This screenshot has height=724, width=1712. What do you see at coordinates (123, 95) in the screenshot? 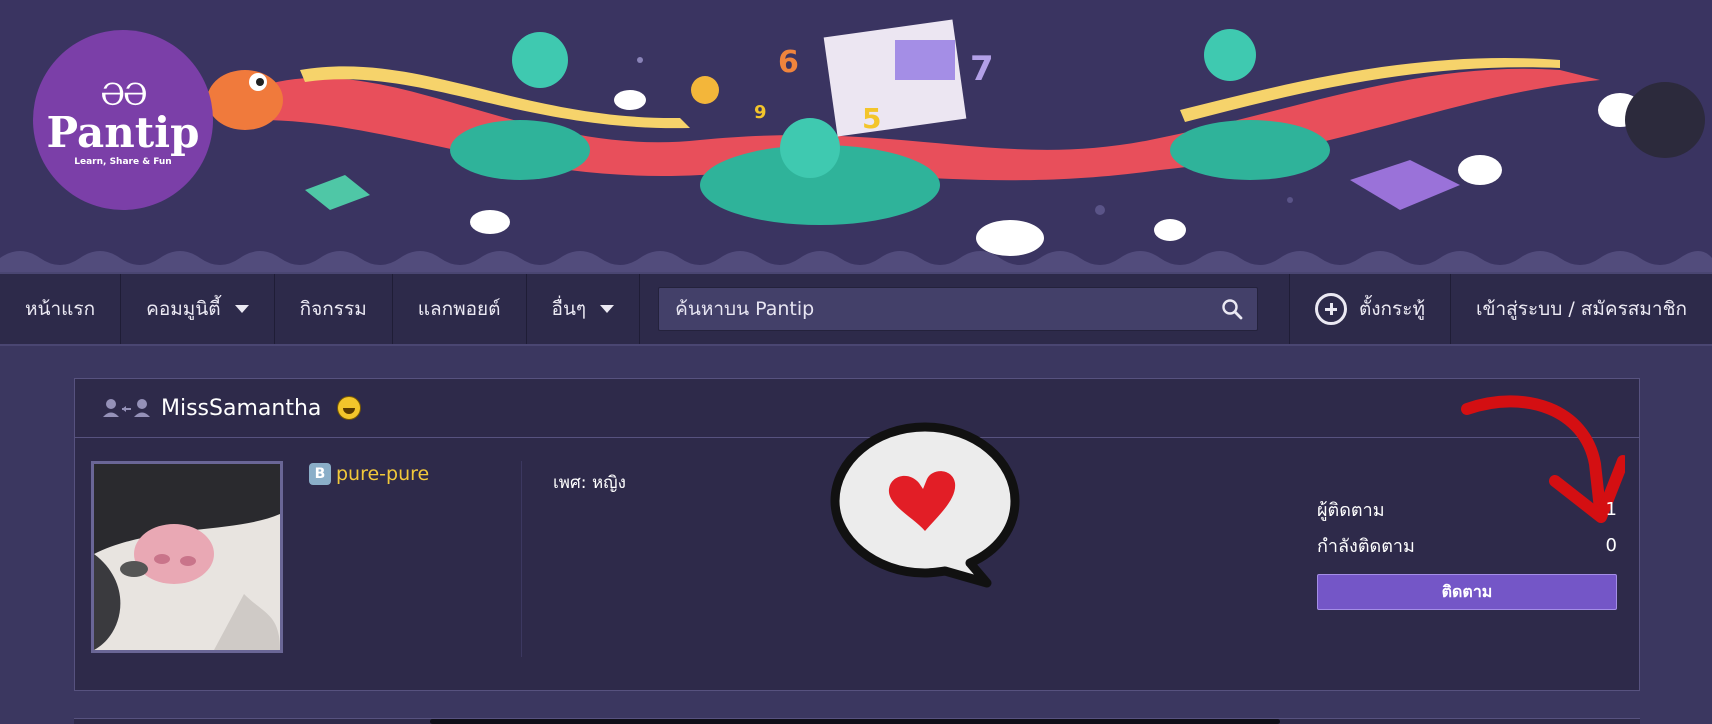
I see `logo-glyph: ƏƏ` at bounding box center [123, 95].